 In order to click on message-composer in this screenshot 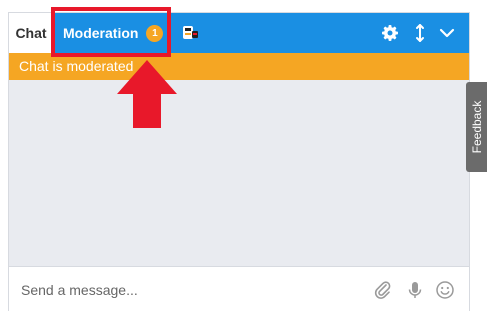, I will do `click(239, 289)`.